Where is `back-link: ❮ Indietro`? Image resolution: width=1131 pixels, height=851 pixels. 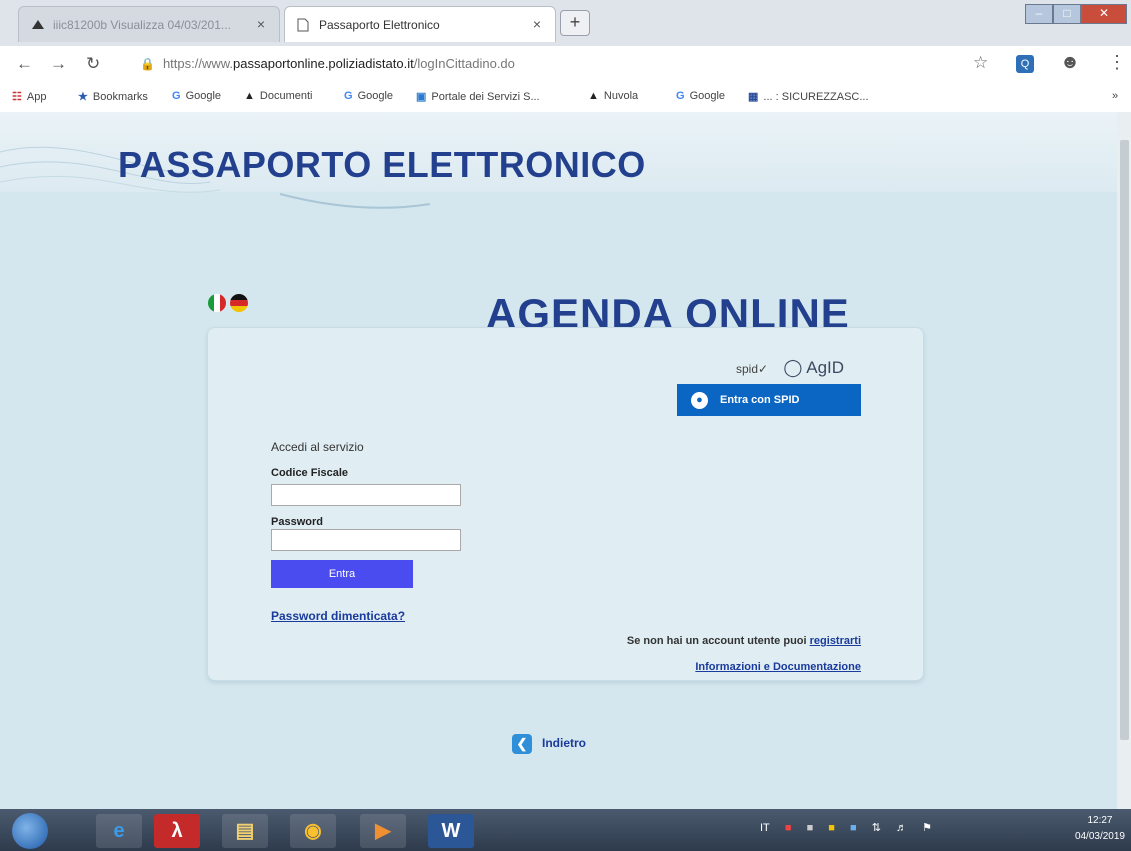 back-link: ❮ Indietro is located at coordinates (549, 744).